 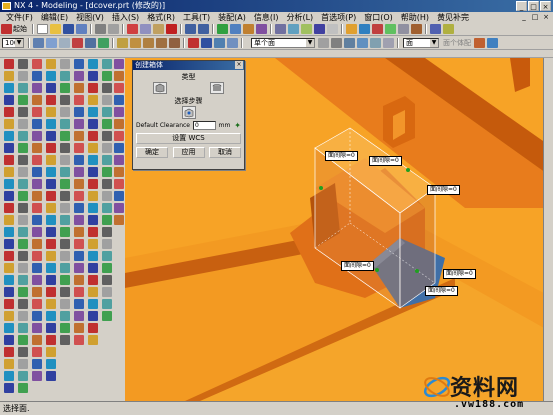 I want to click on save-icon, so click(x=68, y=29).